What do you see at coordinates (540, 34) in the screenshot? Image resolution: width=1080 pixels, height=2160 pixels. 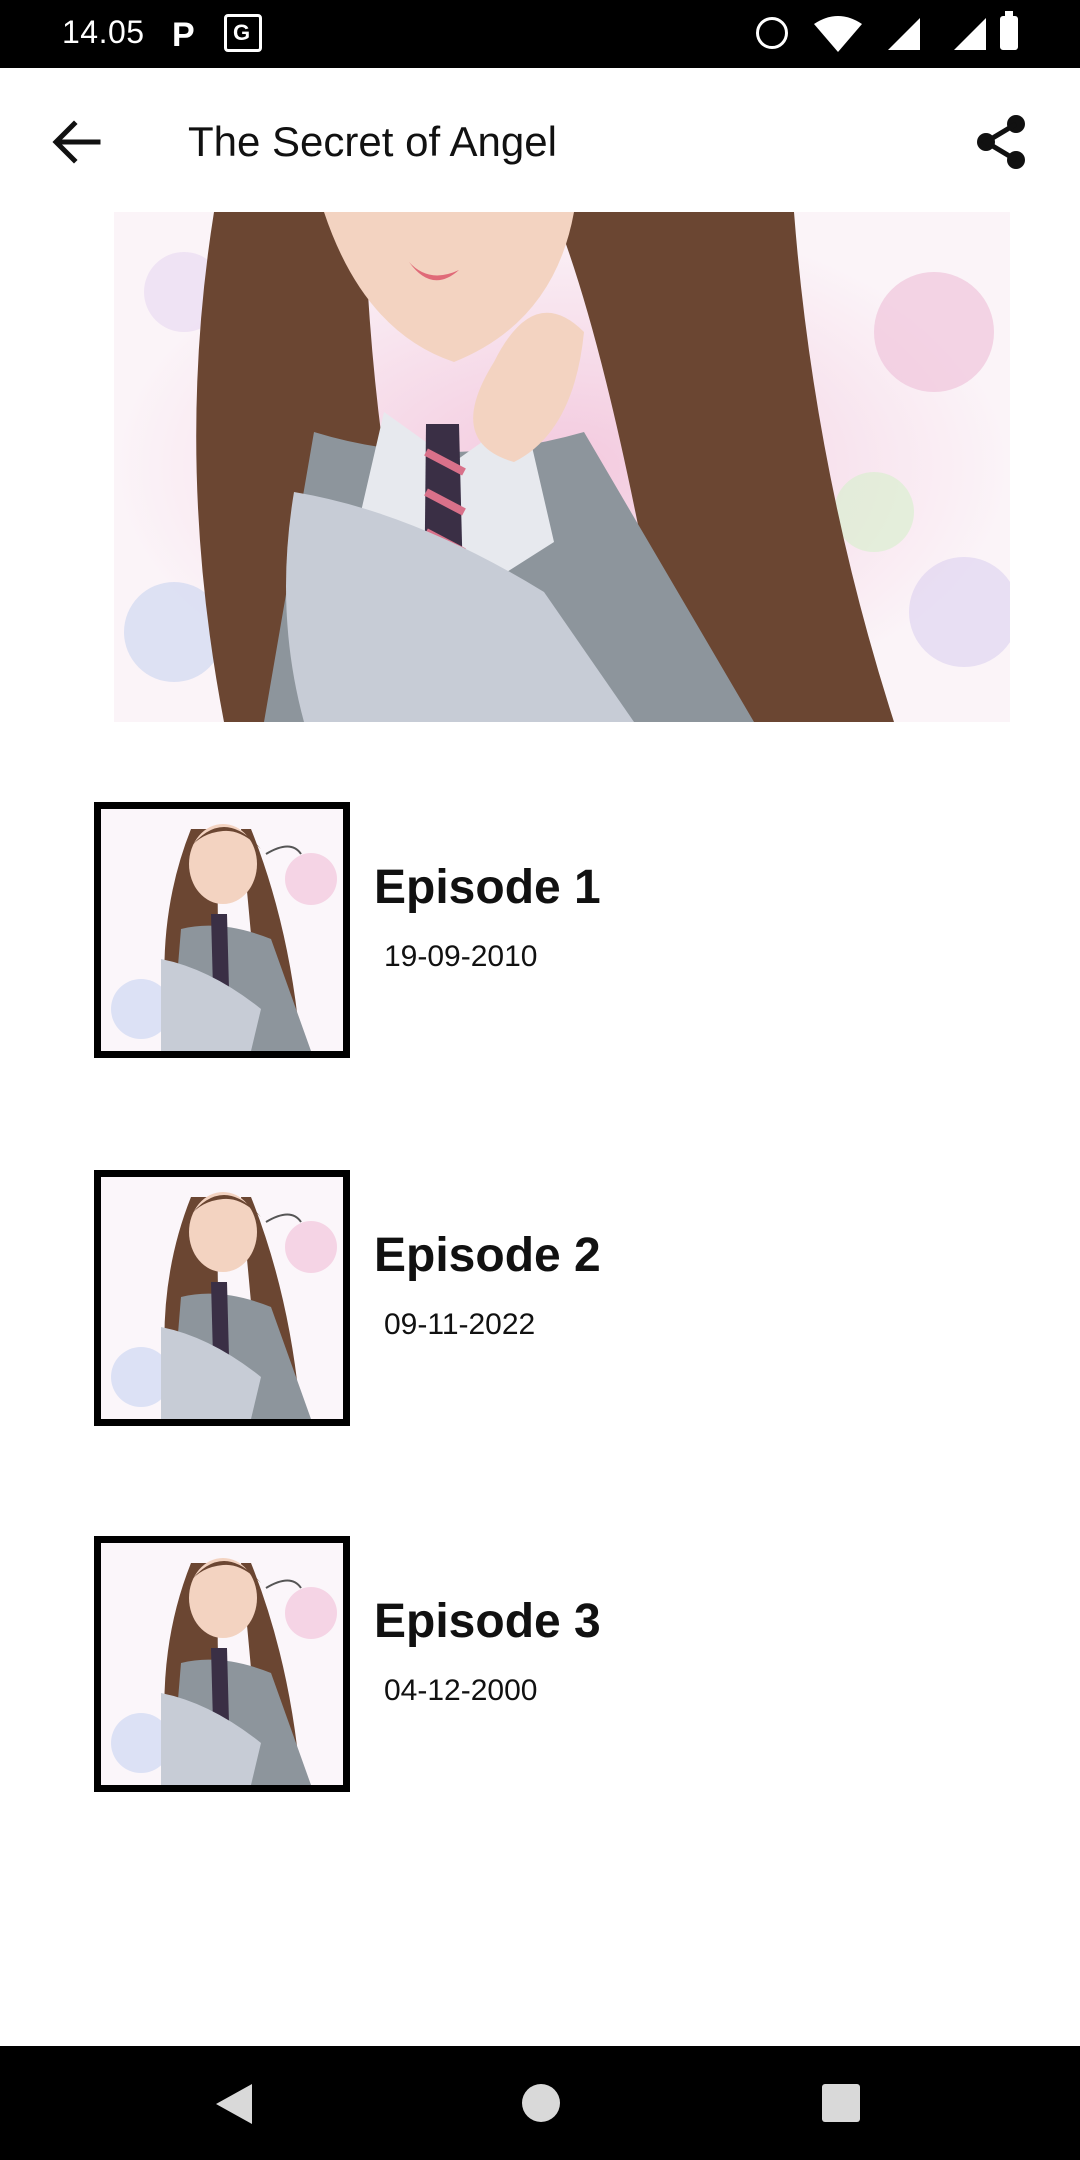 I see `status-bar: 14.05 P G` at bounding box center [540, 34].